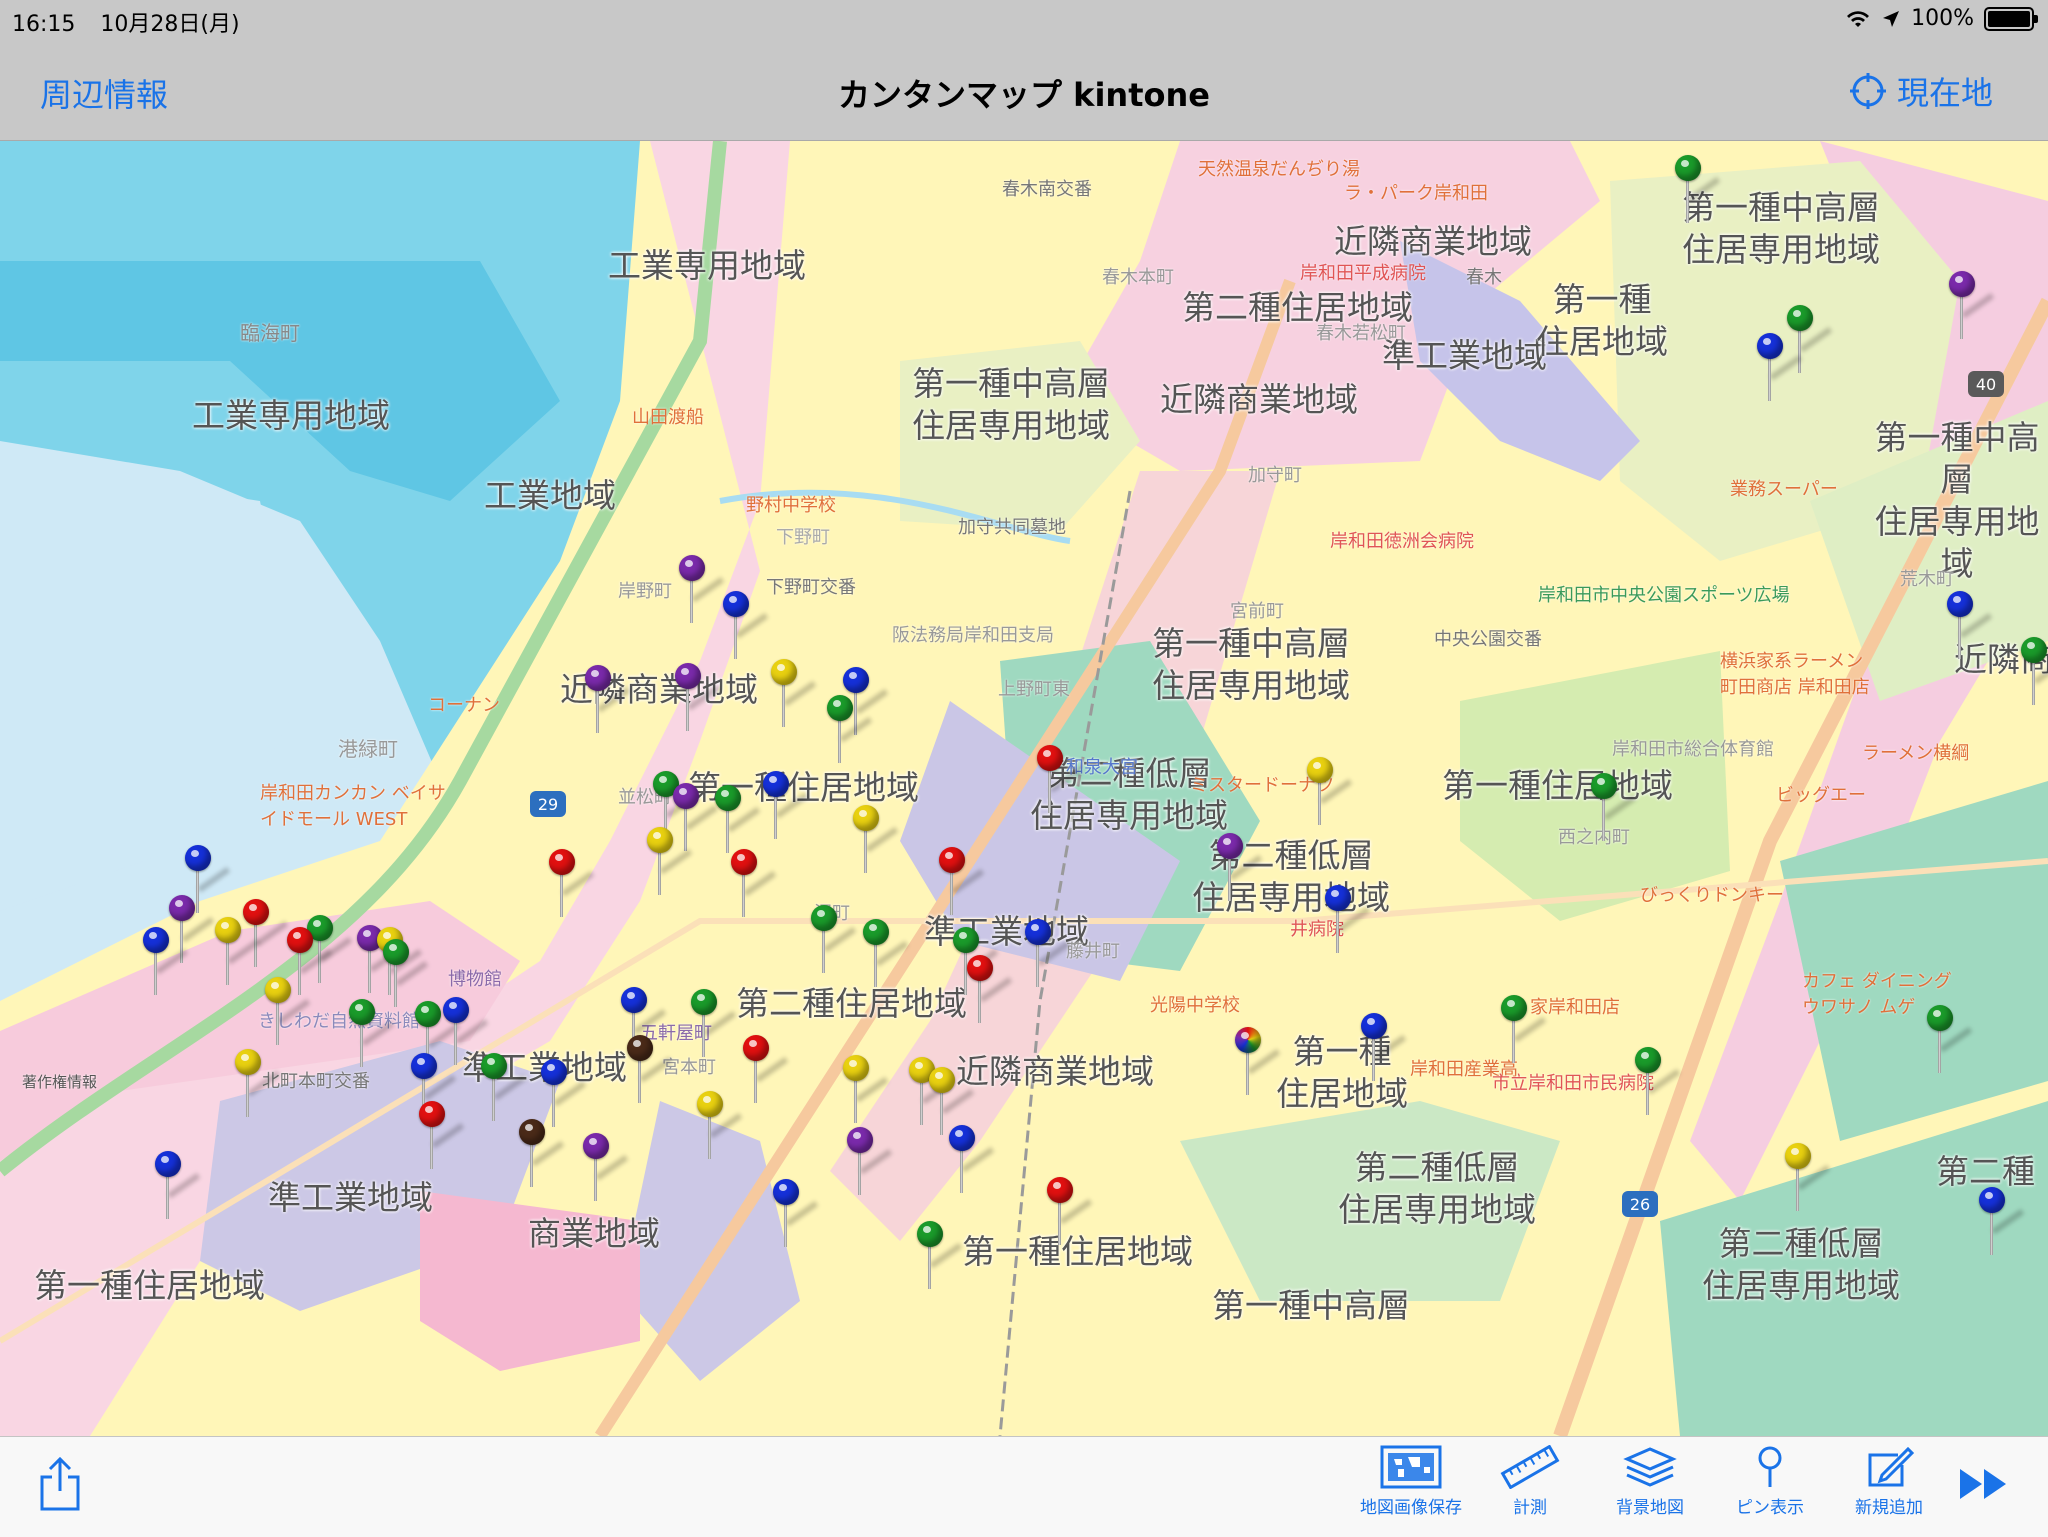 This screenshot has height=1537, width=2048. I want to click on copyright-info-link: 著作権情報, so click(59, 1081).